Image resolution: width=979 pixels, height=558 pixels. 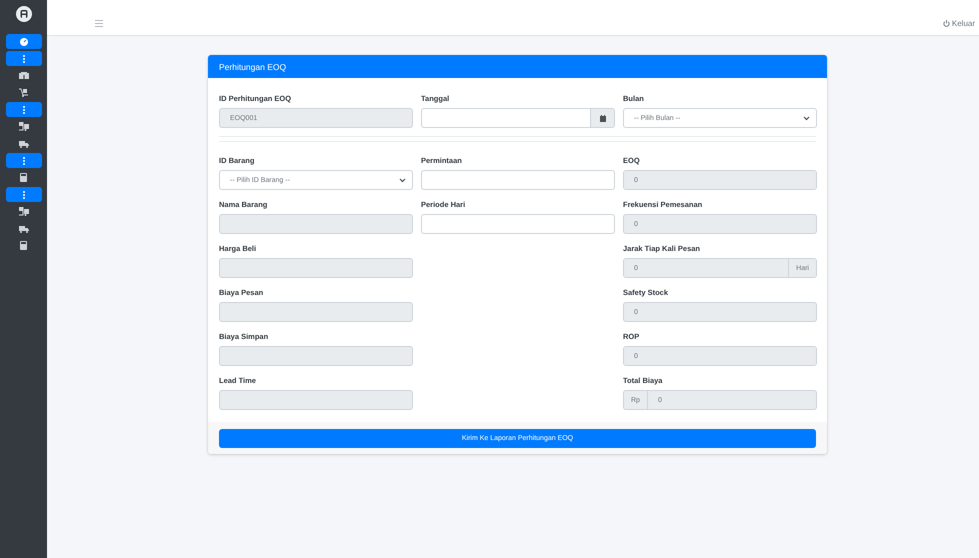 I want to click on boxes-icon, so click(x=23, y=75).